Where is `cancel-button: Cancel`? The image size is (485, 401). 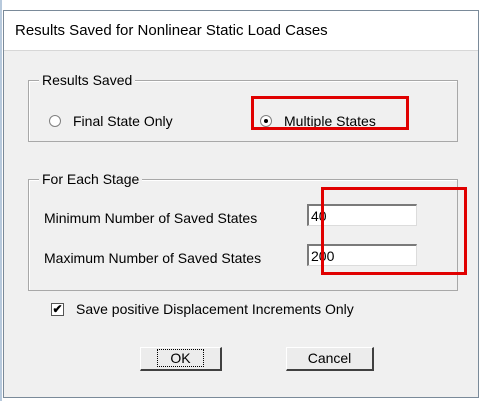
cancel-button: Cancel is located at coordinates (330, 359).